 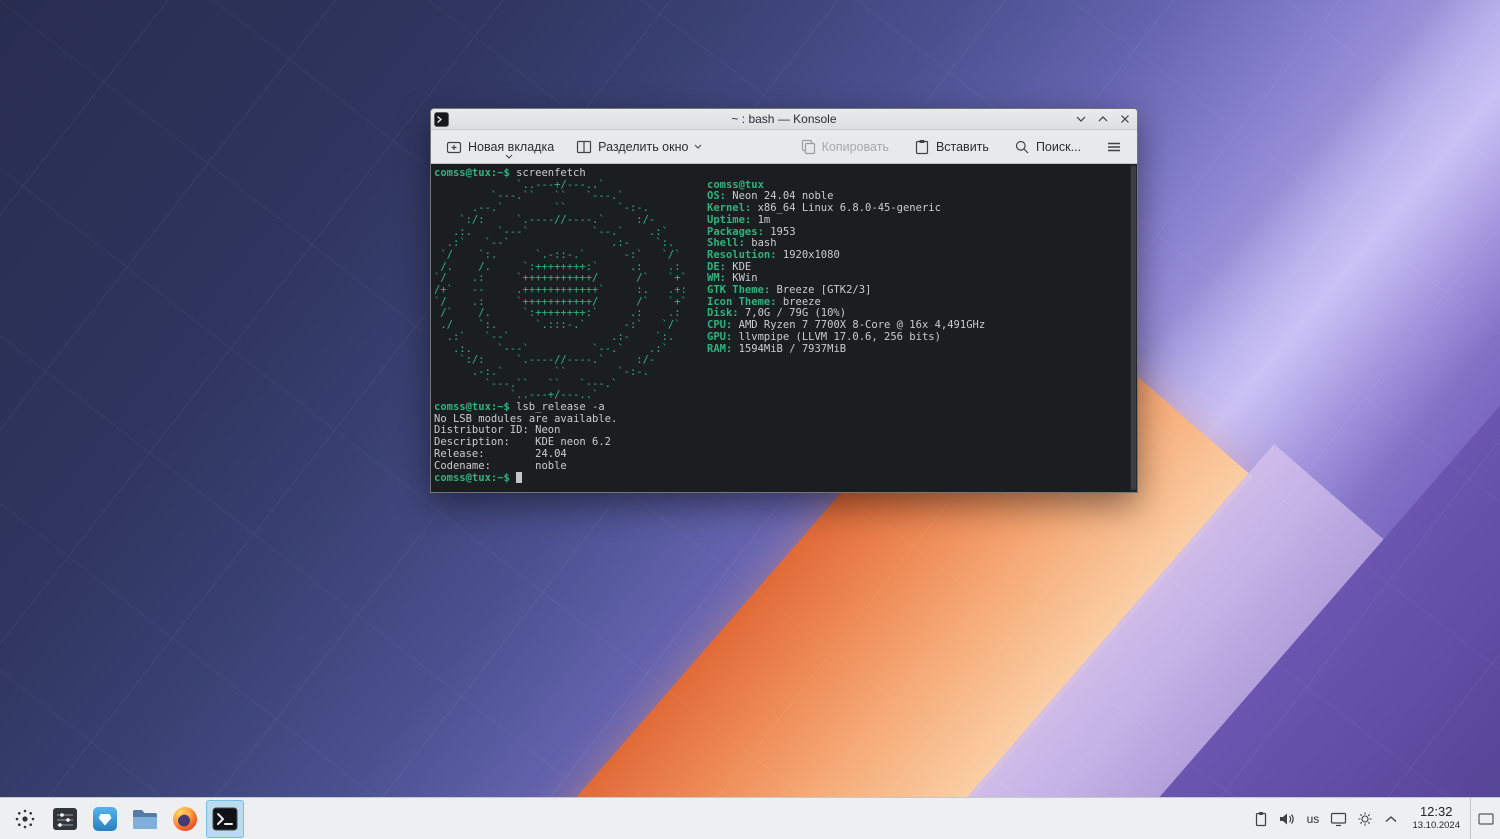 I want to click on keyboard-layout-button: us, so click(x=1312, y=819).